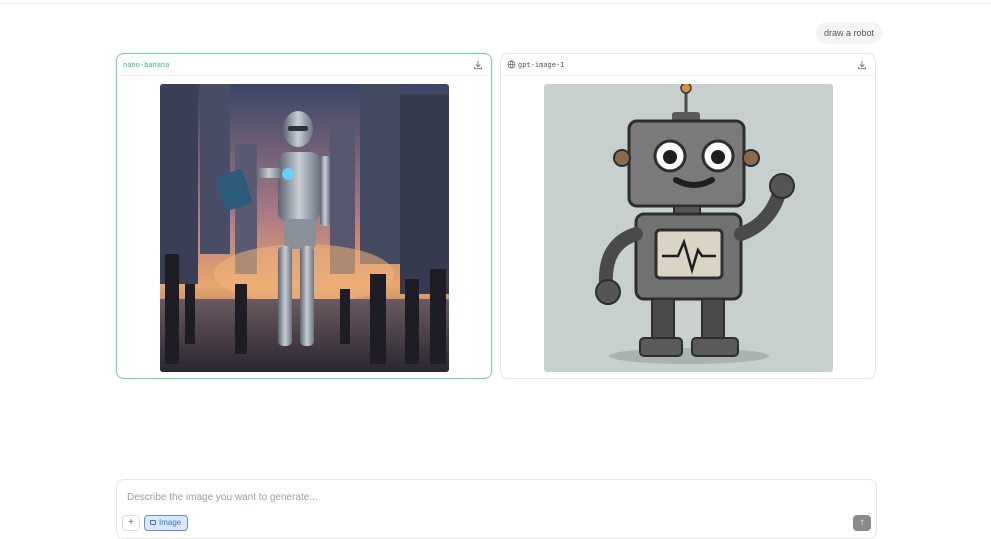 The width and height of the screenshot is (991, 539). I want to click on globe-icon, so click(511, 64).